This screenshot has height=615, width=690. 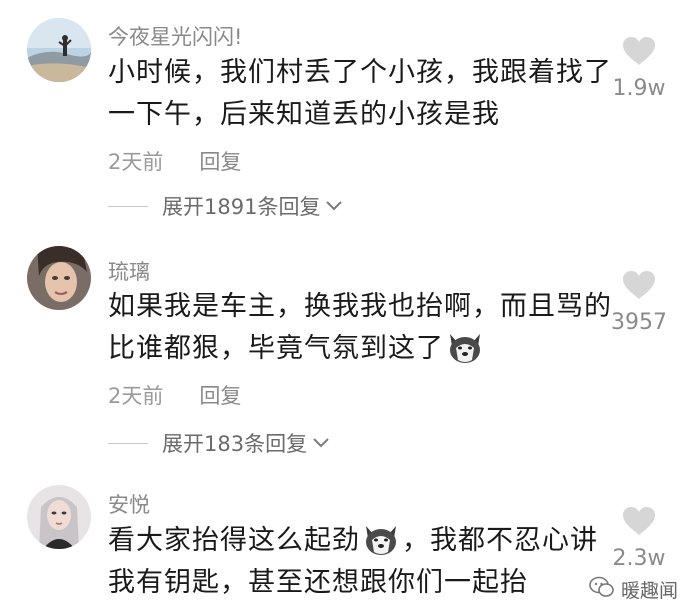 What do you see at coordinates (639, 302) in the screenshot?
I see `like-button: 3957` at bounding box center [639, 302].